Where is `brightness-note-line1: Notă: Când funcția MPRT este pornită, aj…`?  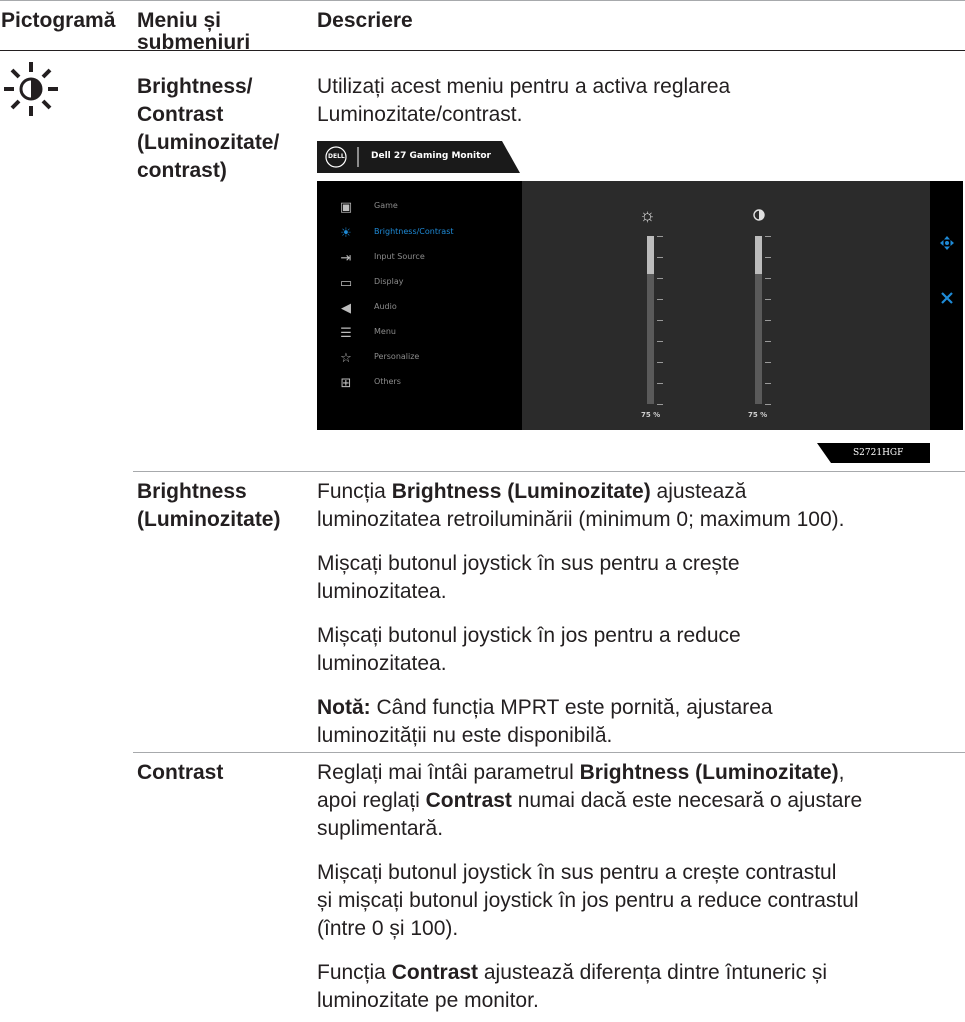 brightness-note-line1: Notă: Când funcția MPRT este pornită, aj… is located at coordinates (545, 708).